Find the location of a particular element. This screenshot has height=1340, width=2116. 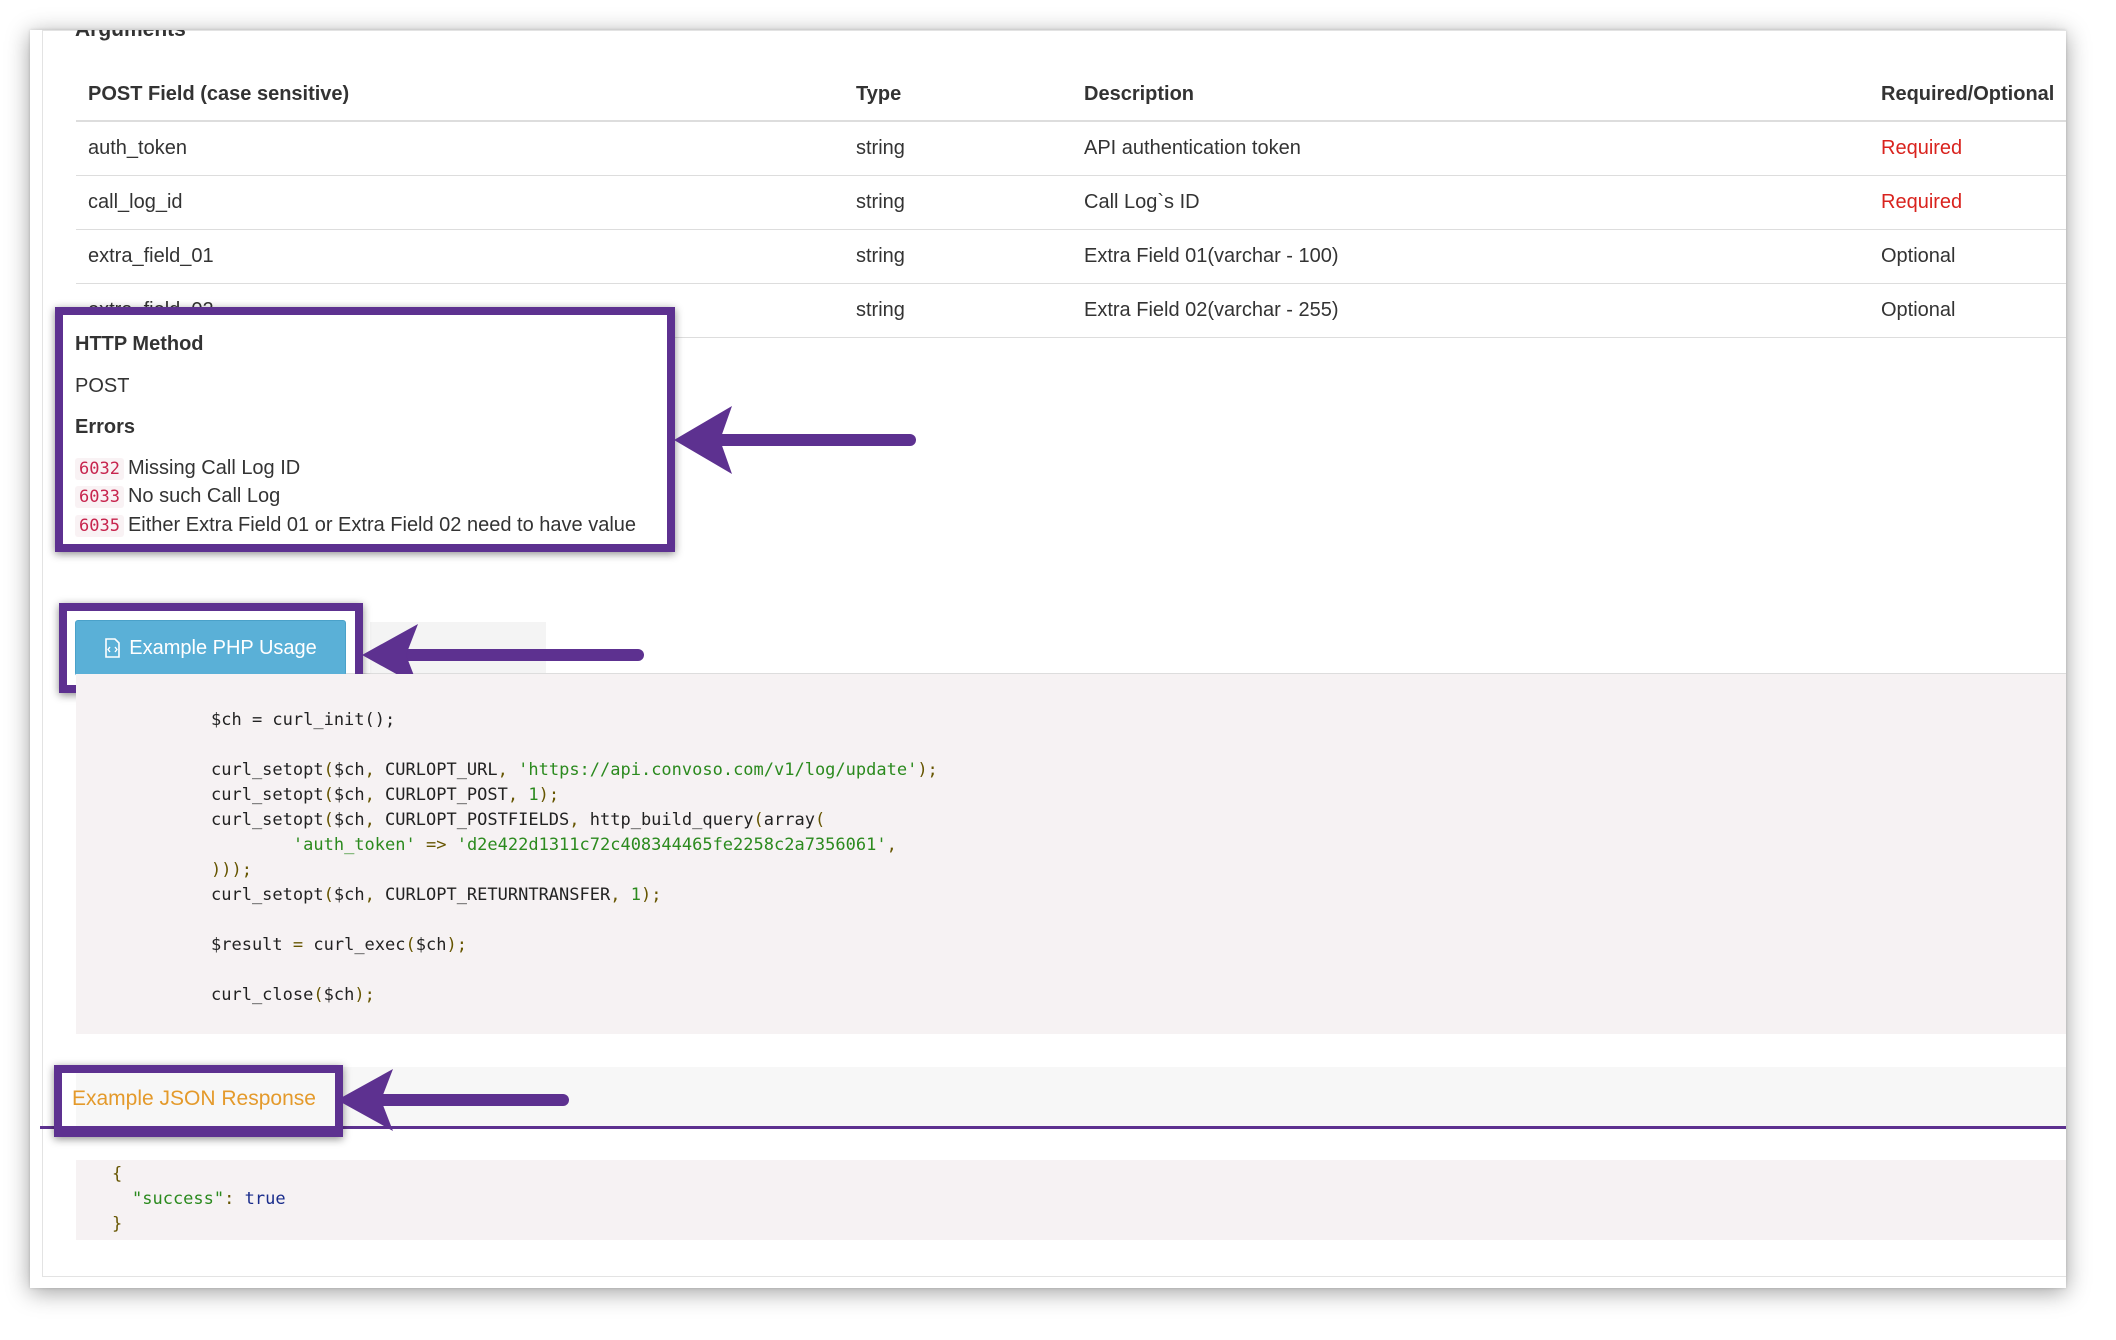

tab-example-json-response: Example JSON Response is located at coordinates (194, 1099).